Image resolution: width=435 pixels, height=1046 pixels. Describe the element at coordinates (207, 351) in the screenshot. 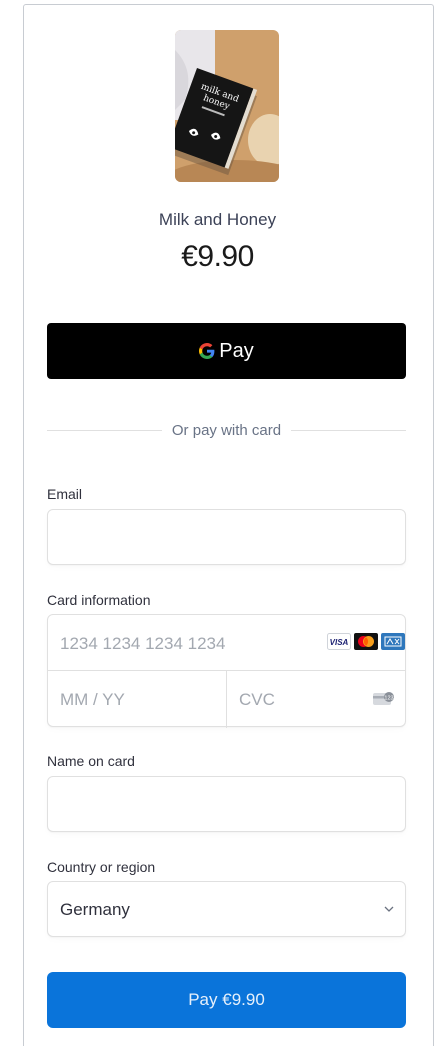

I see `google-g-icon` at that location.